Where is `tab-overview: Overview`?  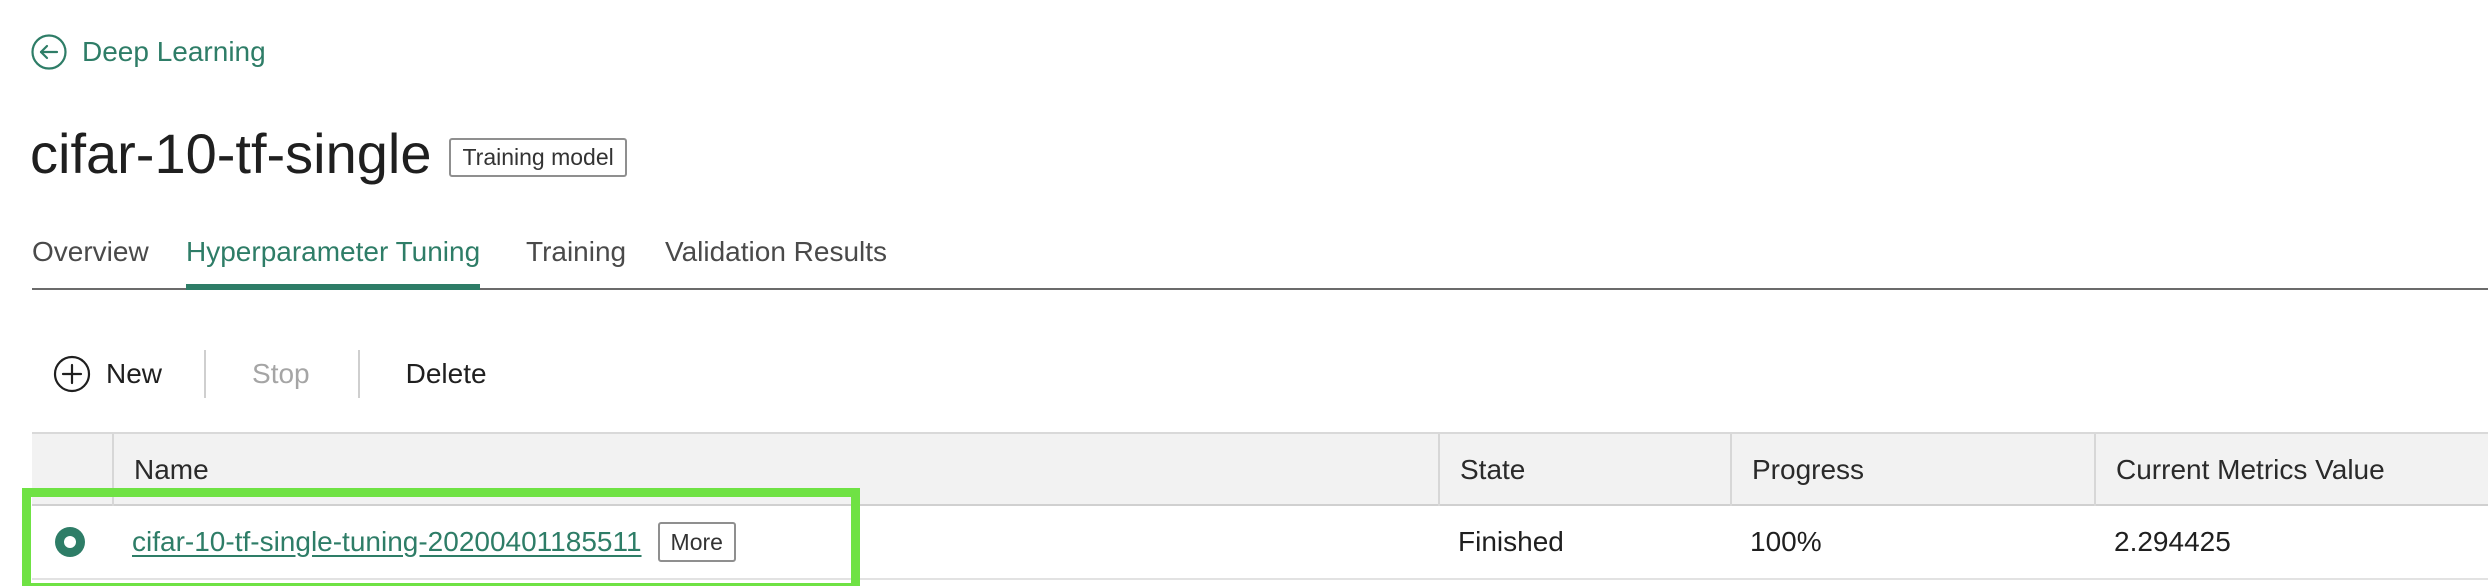
tab-overview: Overview is located at coordinates (90, 262).